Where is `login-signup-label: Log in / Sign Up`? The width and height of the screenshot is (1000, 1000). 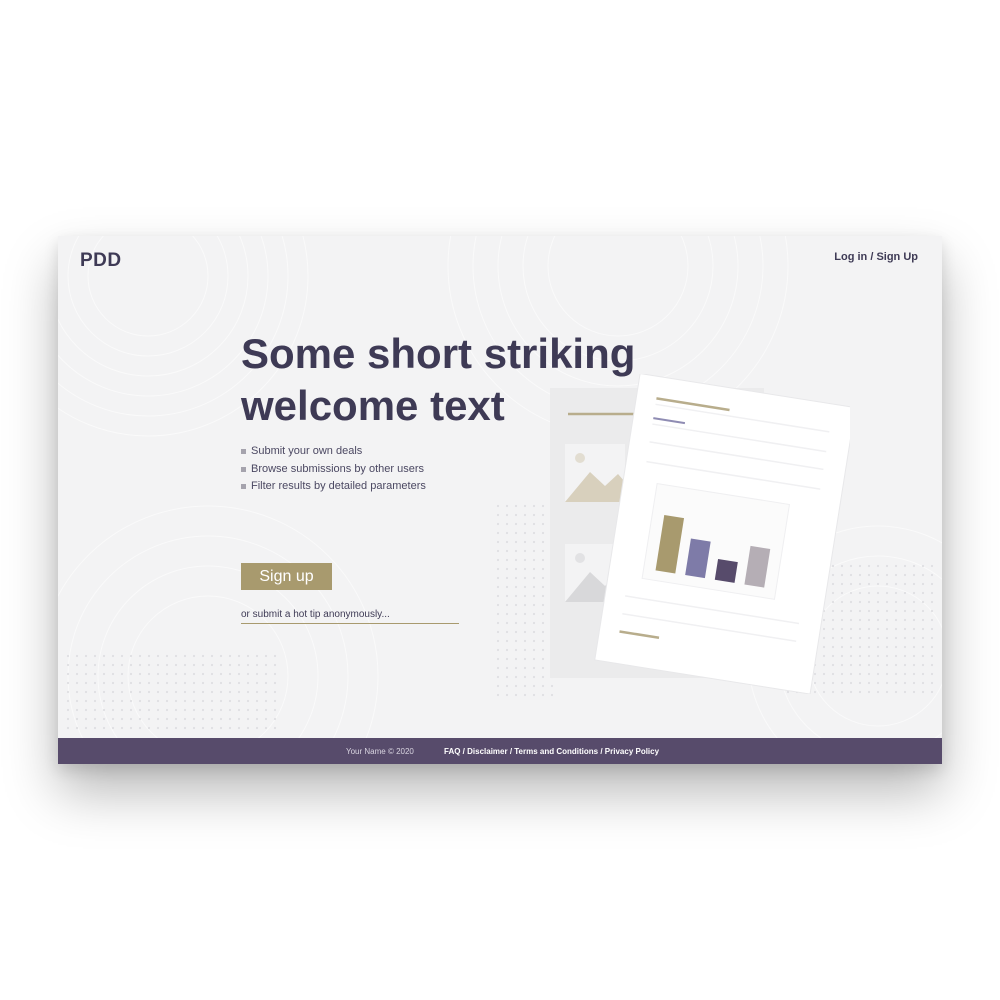 login-signup-label: Log in / Sign Up is located at coordinates (876, 257).